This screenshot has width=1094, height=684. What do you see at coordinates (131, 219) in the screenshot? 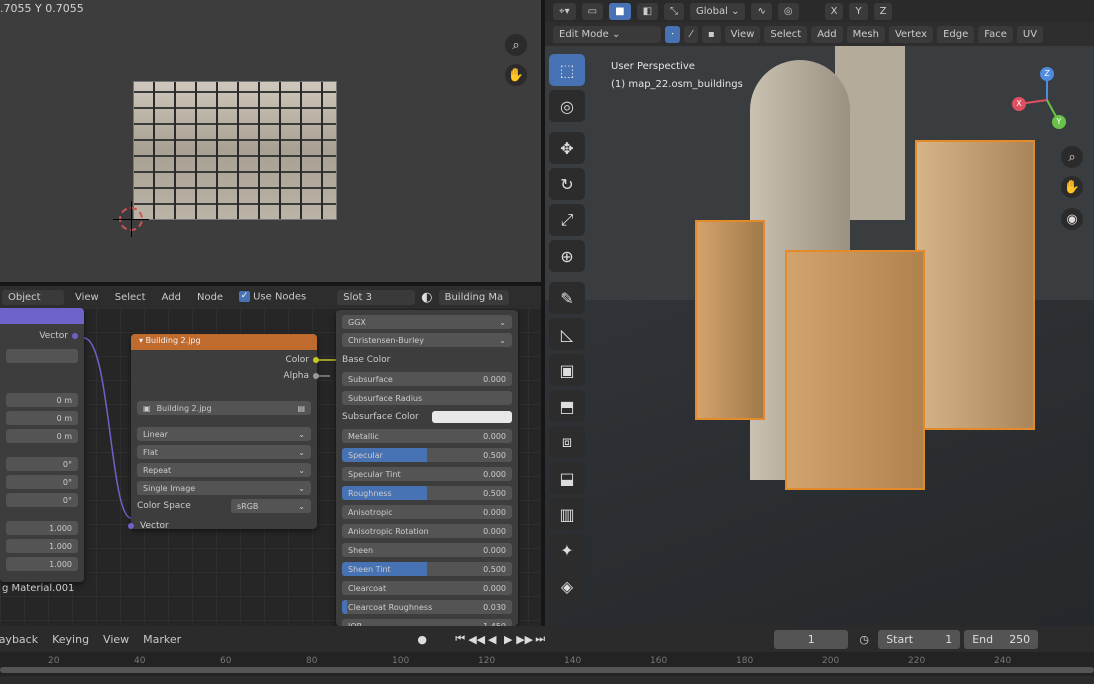
I see `3d-cursor-icon` at bounding box center [131, 219].